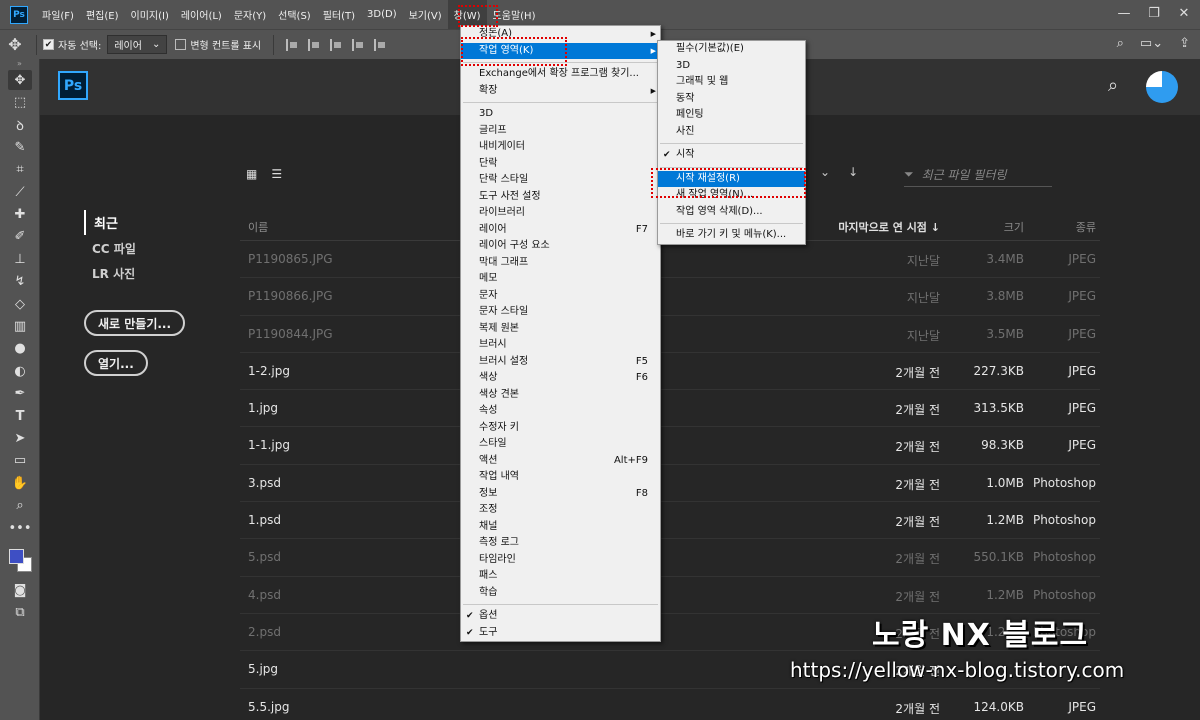 Image resolution: width=1200 pixels, height=720 pixels. Describe the element at coordinates (15, 44) in the screenshot. I see `move-tool-icon: ✥` at that location.